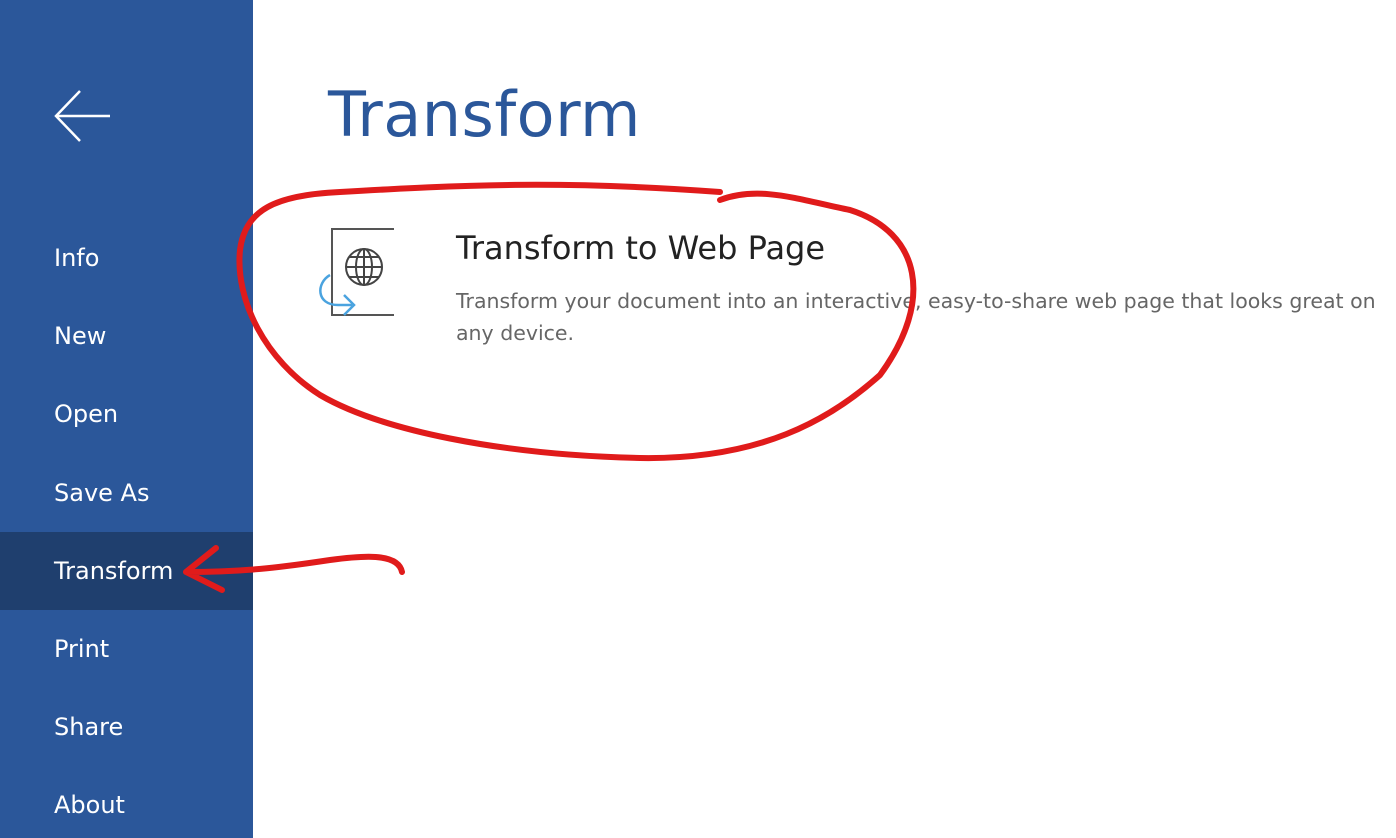 This screenshot has width=1396, height=838. Describe the element at coordinates (126, 727) in the screenshot. I see `sidebar-item-share: Share` at that location.